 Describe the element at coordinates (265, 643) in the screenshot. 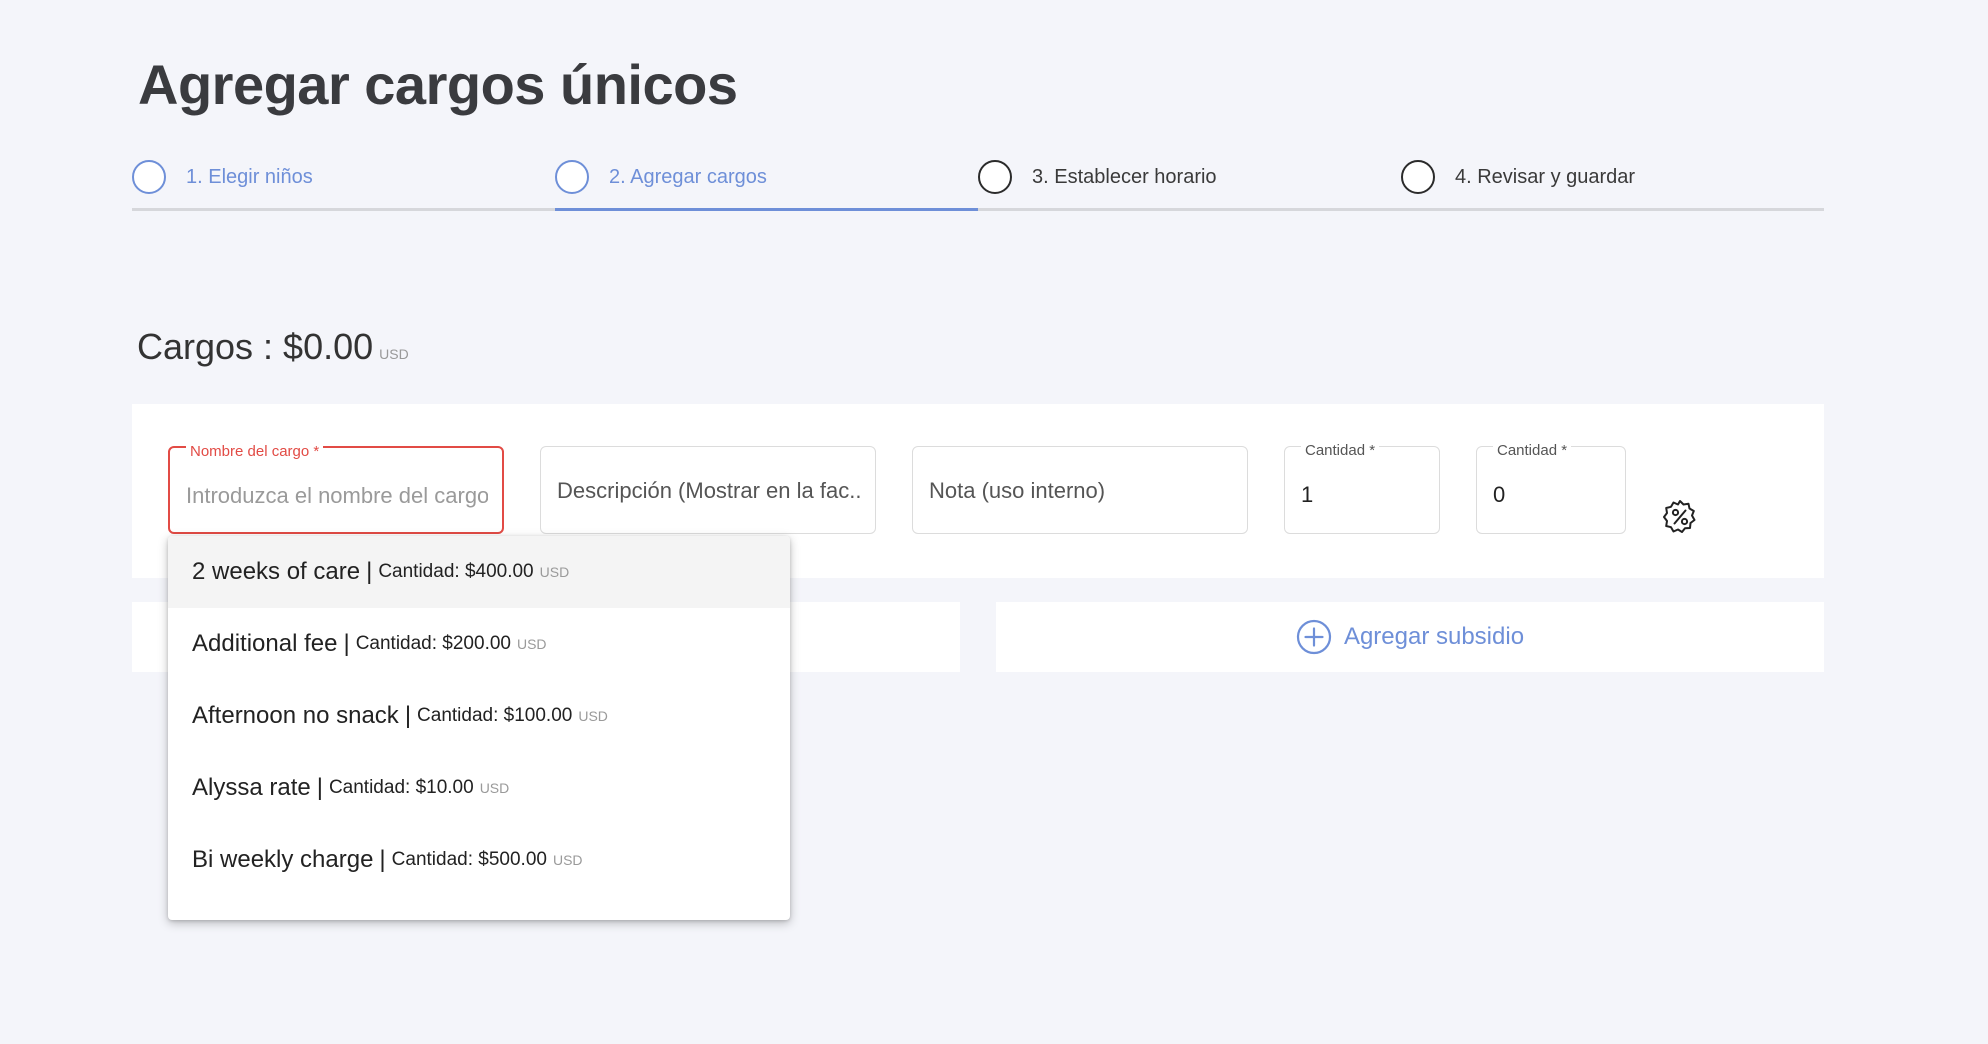

I see `option-name: Additional fee` at that location.